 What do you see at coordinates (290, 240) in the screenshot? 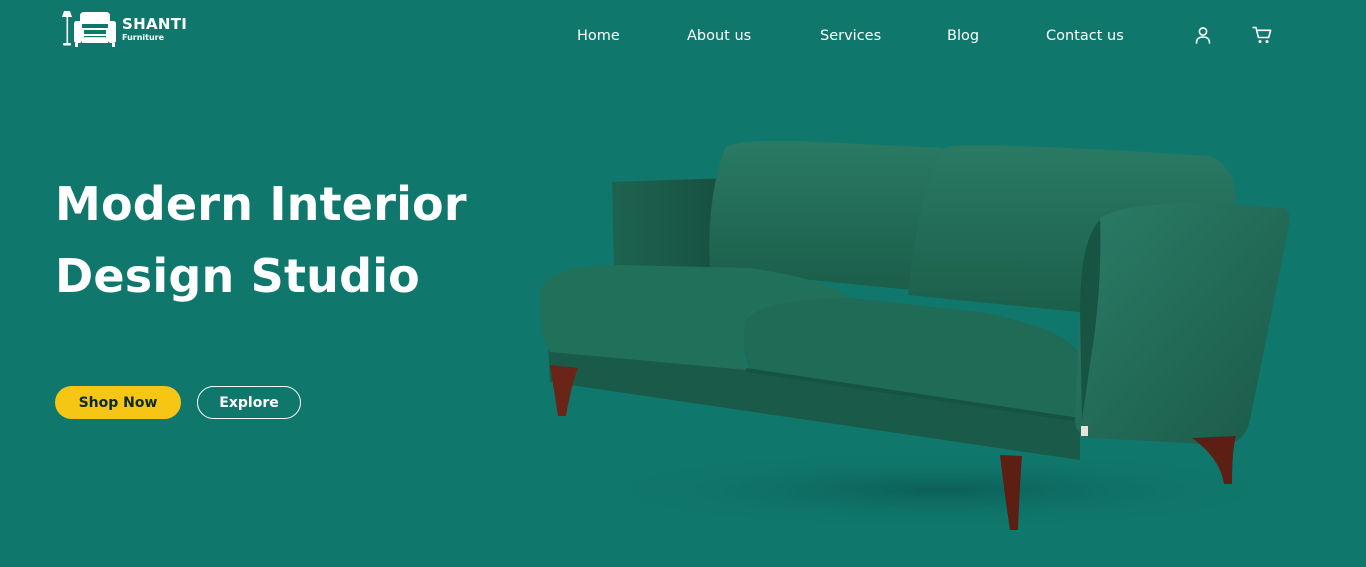
I see `hero-title: Modern Interior Design Studio` at bounding box center [290, 240].